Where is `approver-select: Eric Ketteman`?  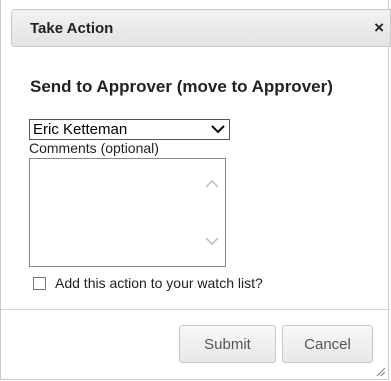 approver-select: Eric Ketteman is located at coordinates (129, 129).